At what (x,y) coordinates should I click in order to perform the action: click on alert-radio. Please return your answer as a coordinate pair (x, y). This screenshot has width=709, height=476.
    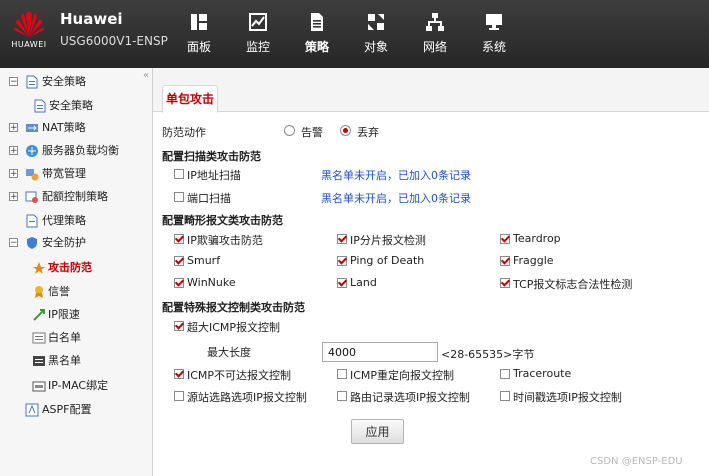
    Looking at the image, I should click on (289, 130).